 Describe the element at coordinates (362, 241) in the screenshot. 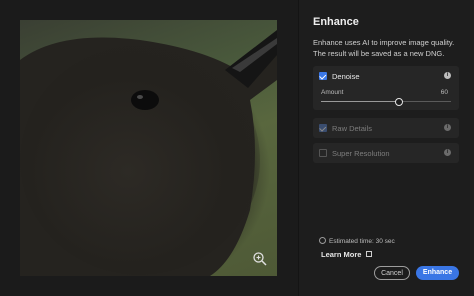

I see `estimated-time-text: Estimated time: 30 sec` at that location.